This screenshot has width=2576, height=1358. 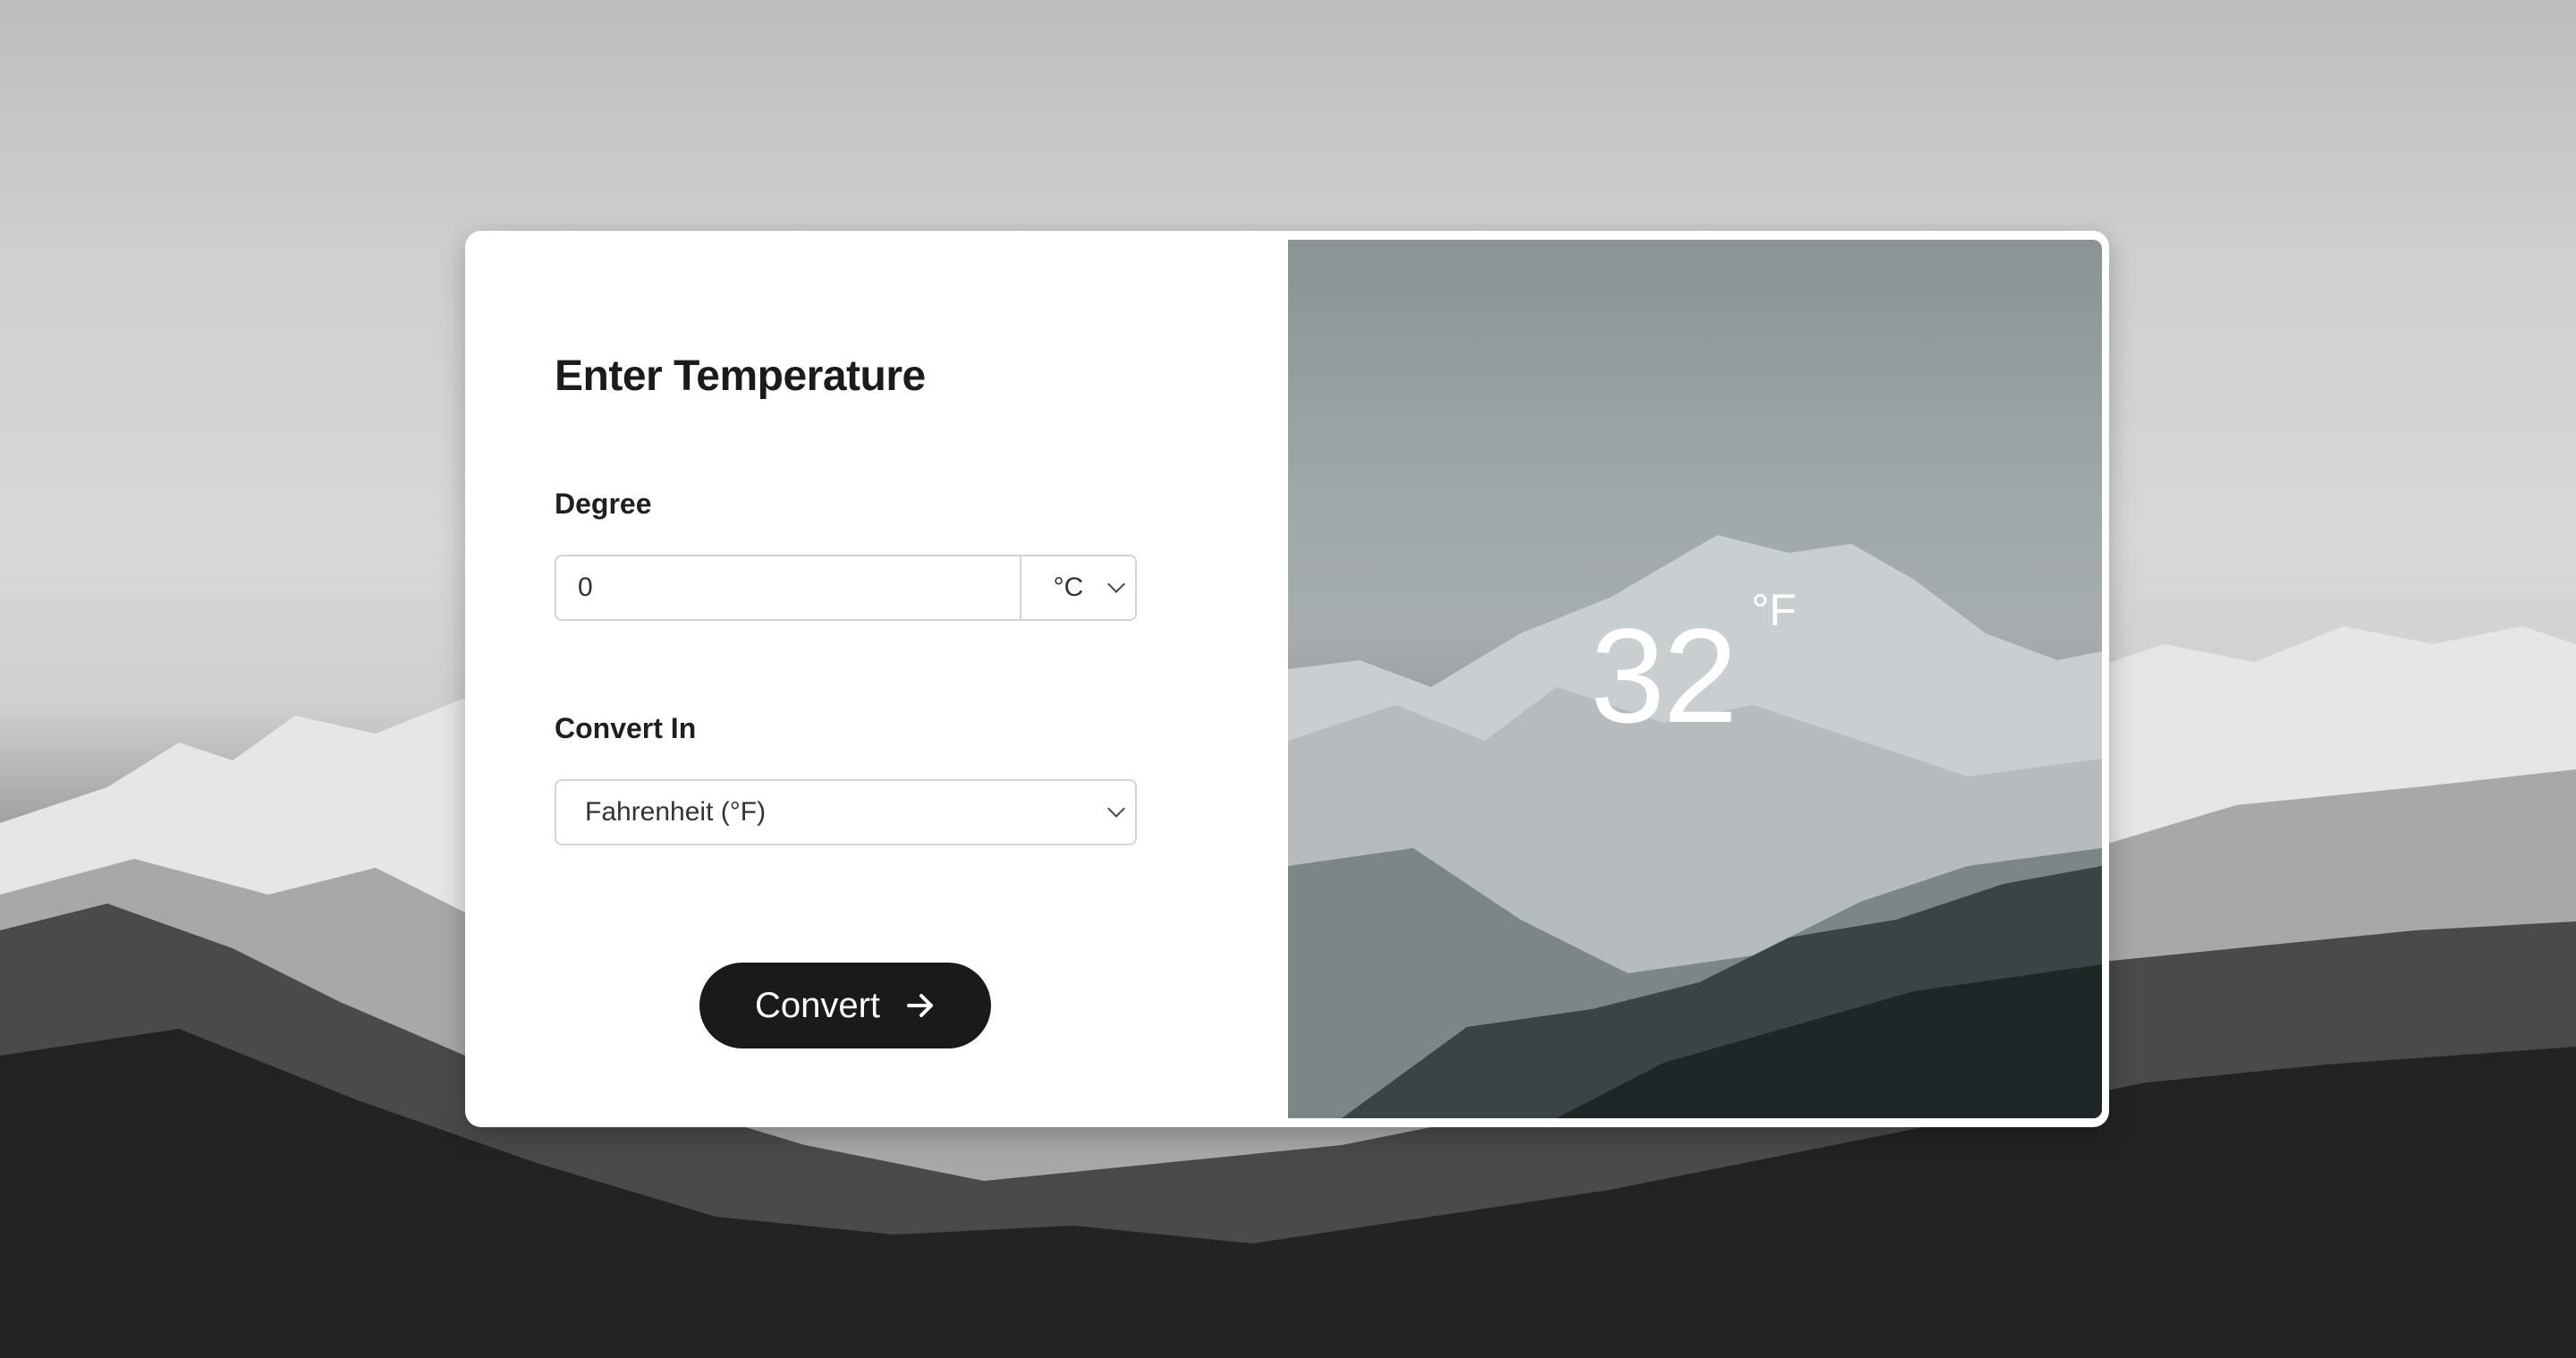 What do you see at coordinates (1774, 610) in the screenshot?
I see `result-unit: °F` at bounding box center [1774, 610].